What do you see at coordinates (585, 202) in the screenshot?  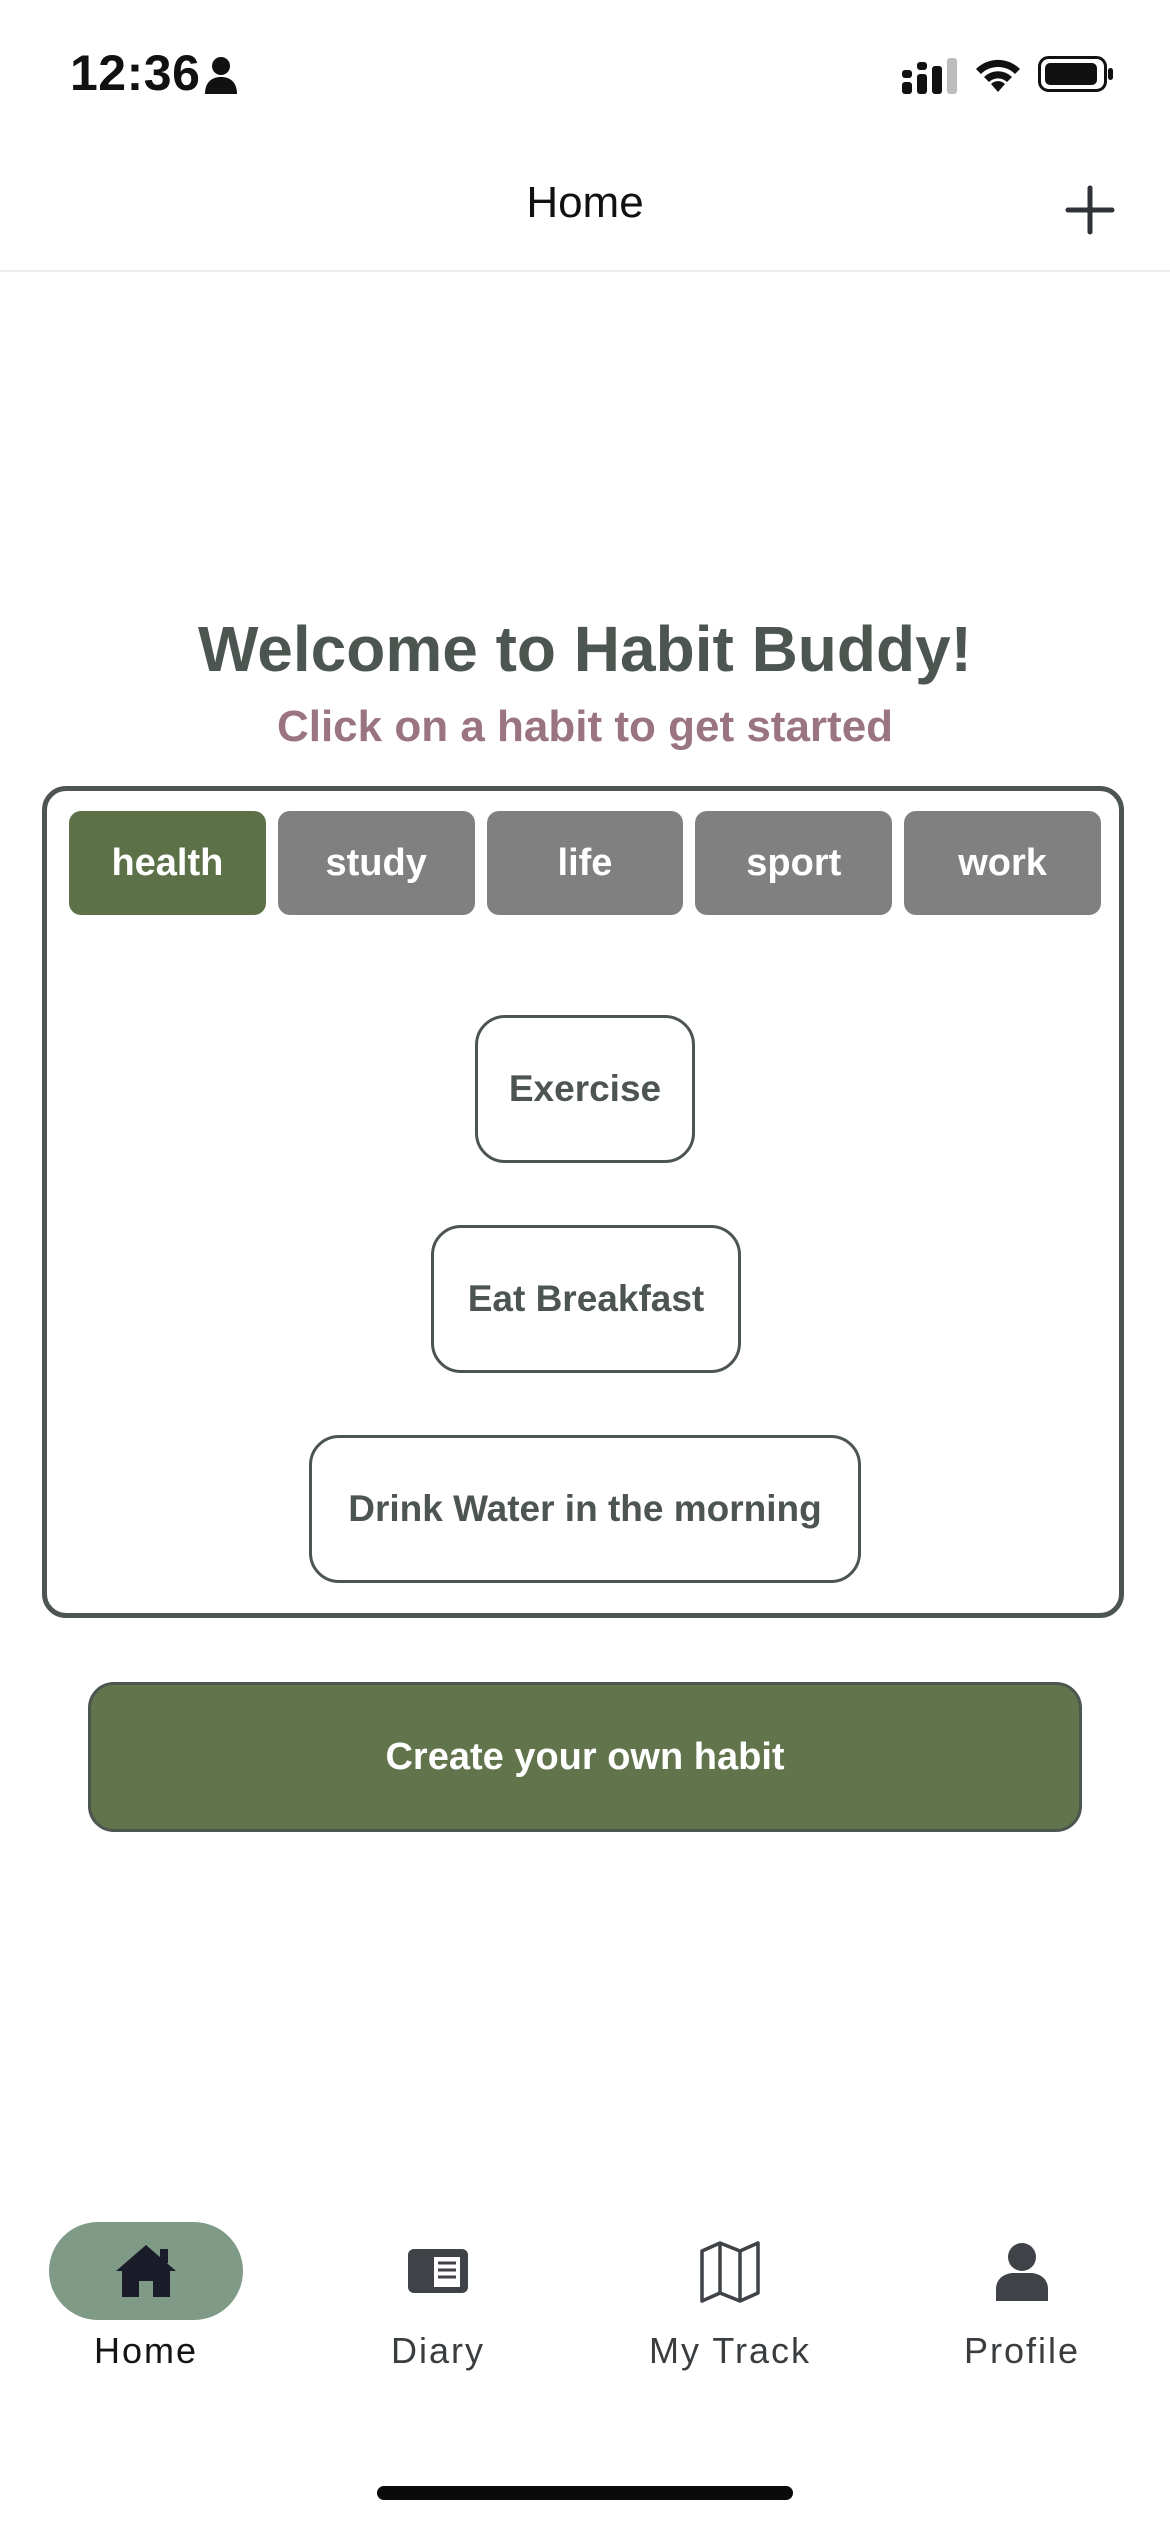 I see `page-title: Home` at bounding box center [585, 202].